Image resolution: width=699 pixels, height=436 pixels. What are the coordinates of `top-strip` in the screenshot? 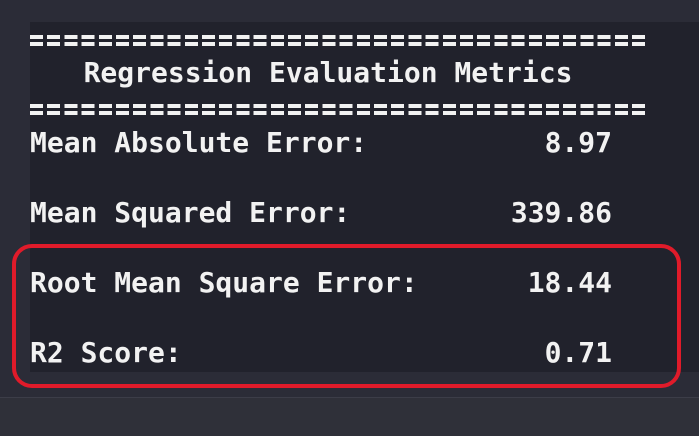 It's located at (349, 11).